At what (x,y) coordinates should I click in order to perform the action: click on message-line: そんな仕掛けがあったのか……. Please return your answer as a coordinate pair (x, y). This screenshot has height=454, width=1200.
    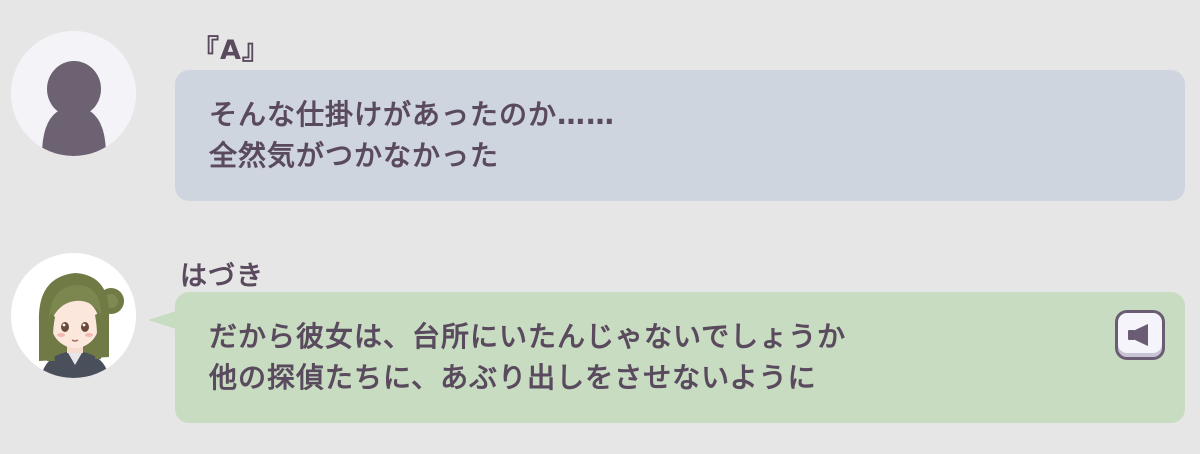
    Looking at the image, I should click on (412, 114).